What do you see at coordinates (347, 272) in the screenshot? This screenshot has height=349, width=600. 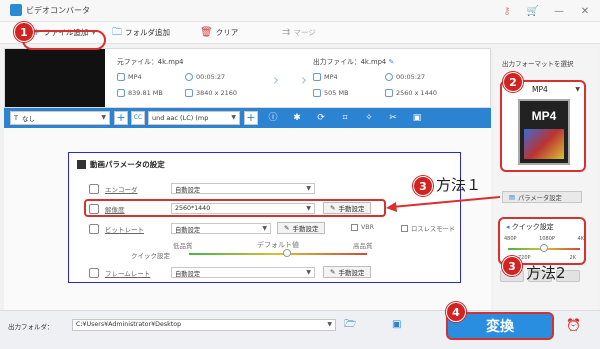 I see `framerate-manual-button: ✎ 手動設定` at bounding box center [347, 272].